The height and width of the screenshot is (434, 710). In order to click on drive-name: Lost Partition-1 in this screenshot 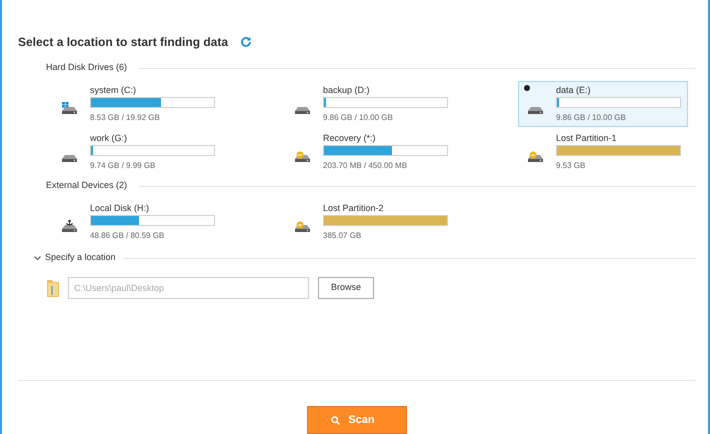, I will do `click(587, 138)`.